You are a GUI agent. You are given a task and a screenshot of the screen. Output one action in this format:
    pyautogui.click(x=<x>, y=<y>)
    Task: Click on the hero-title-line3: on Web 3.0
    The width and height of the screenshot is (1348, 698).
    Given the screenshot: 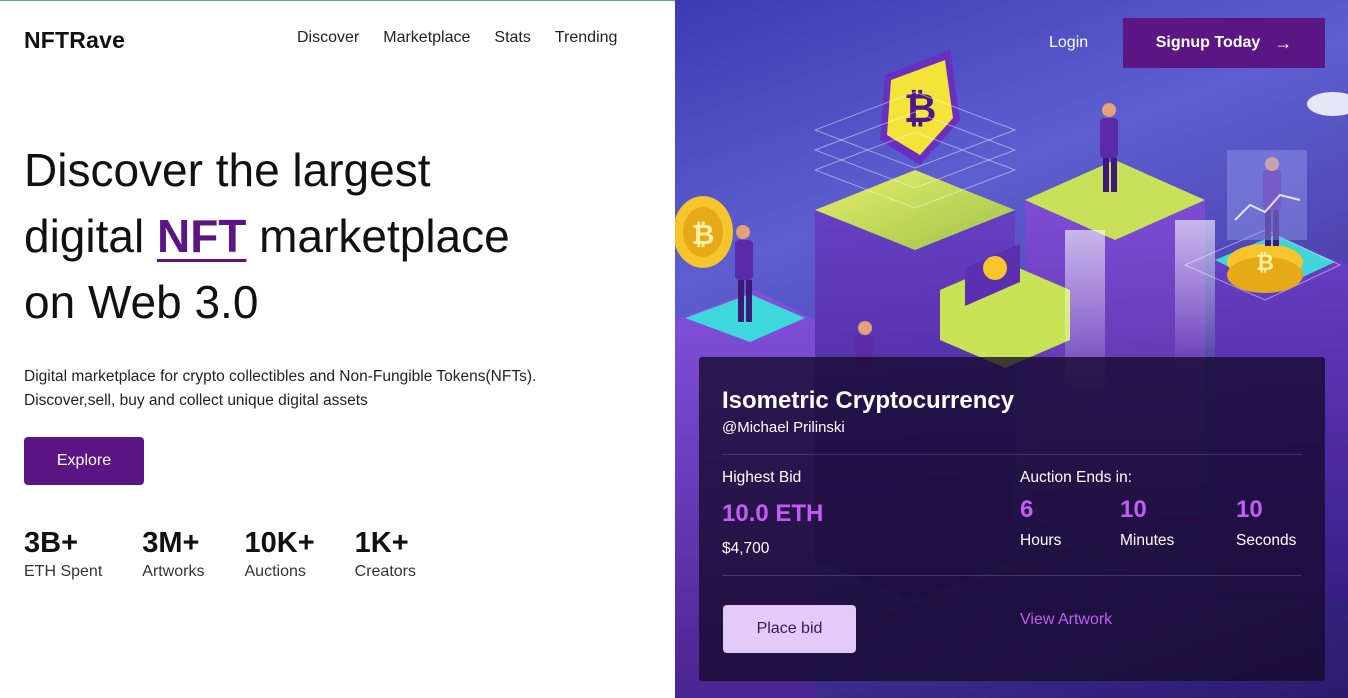 What is the action you would take?
    pyautogui.click(x=141, y=302)
    